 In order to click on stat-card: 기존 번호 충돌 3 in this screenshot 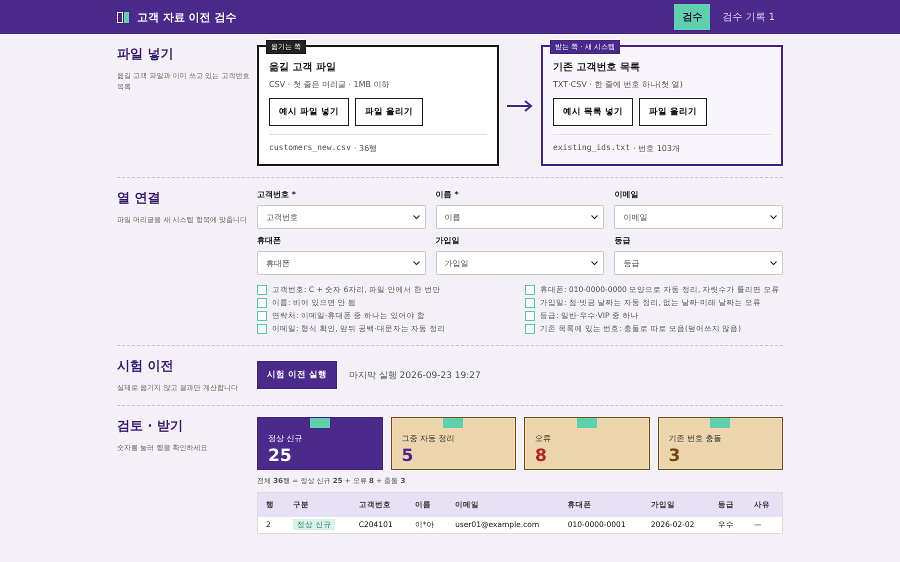, I will do `click(720, 443)`.